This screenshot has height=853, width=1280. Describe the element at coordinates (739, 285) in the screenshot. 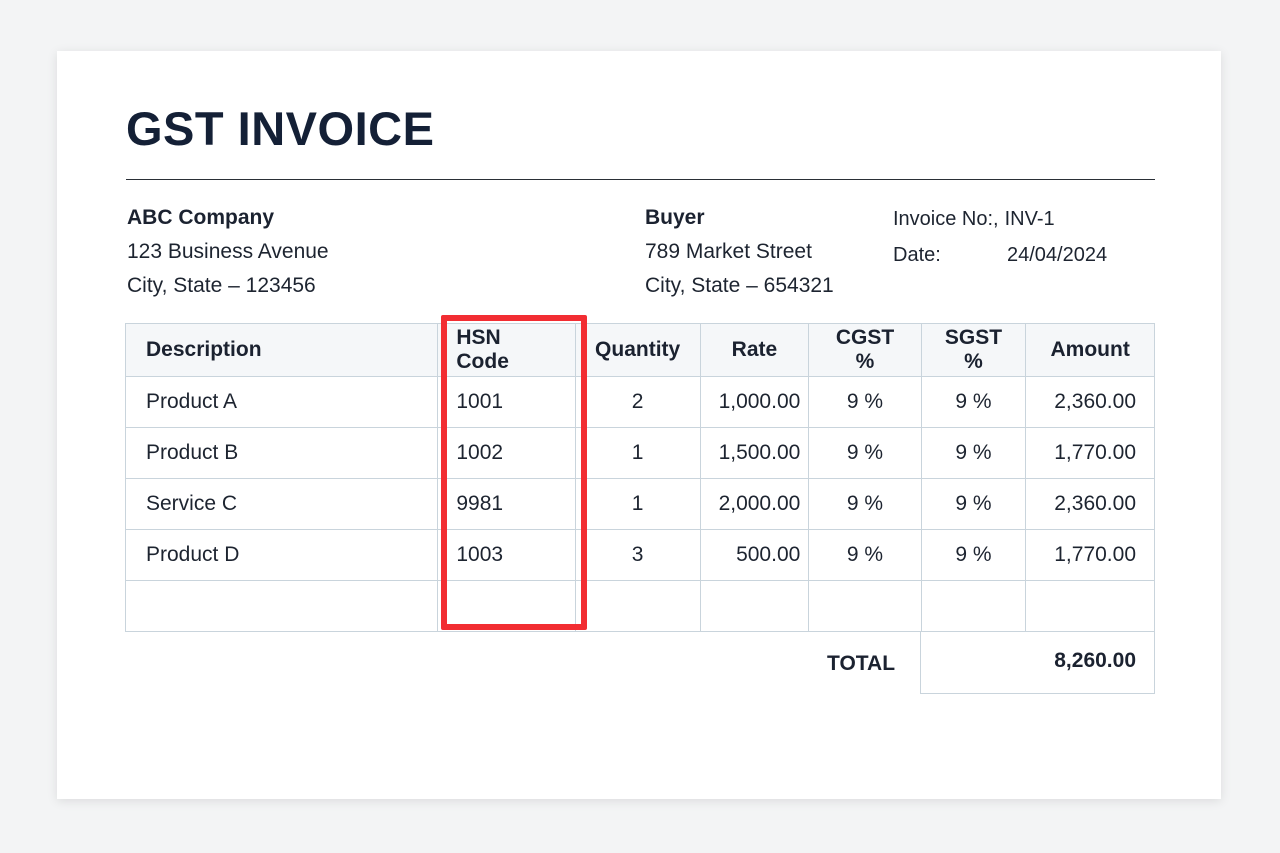

I see `buyer-address-line2: City, State – 654321` at that location.